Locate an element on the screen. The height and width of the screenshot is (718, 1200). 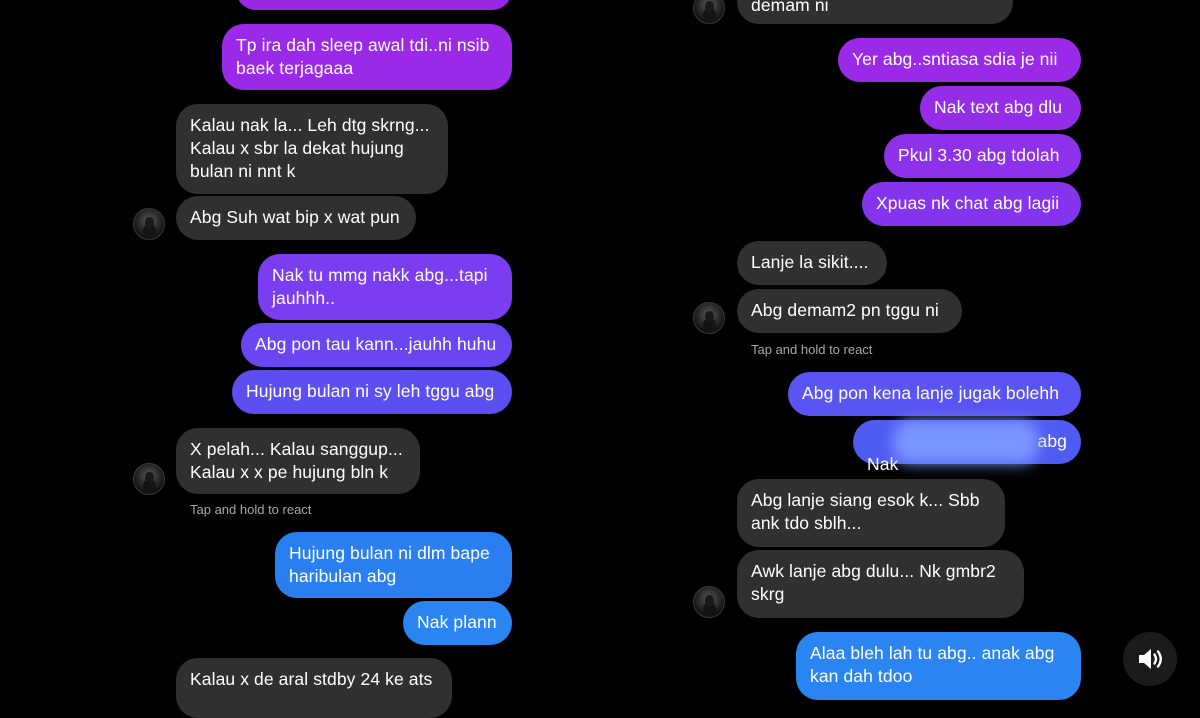
speaker-icon is located at coordinates (1150, 659).